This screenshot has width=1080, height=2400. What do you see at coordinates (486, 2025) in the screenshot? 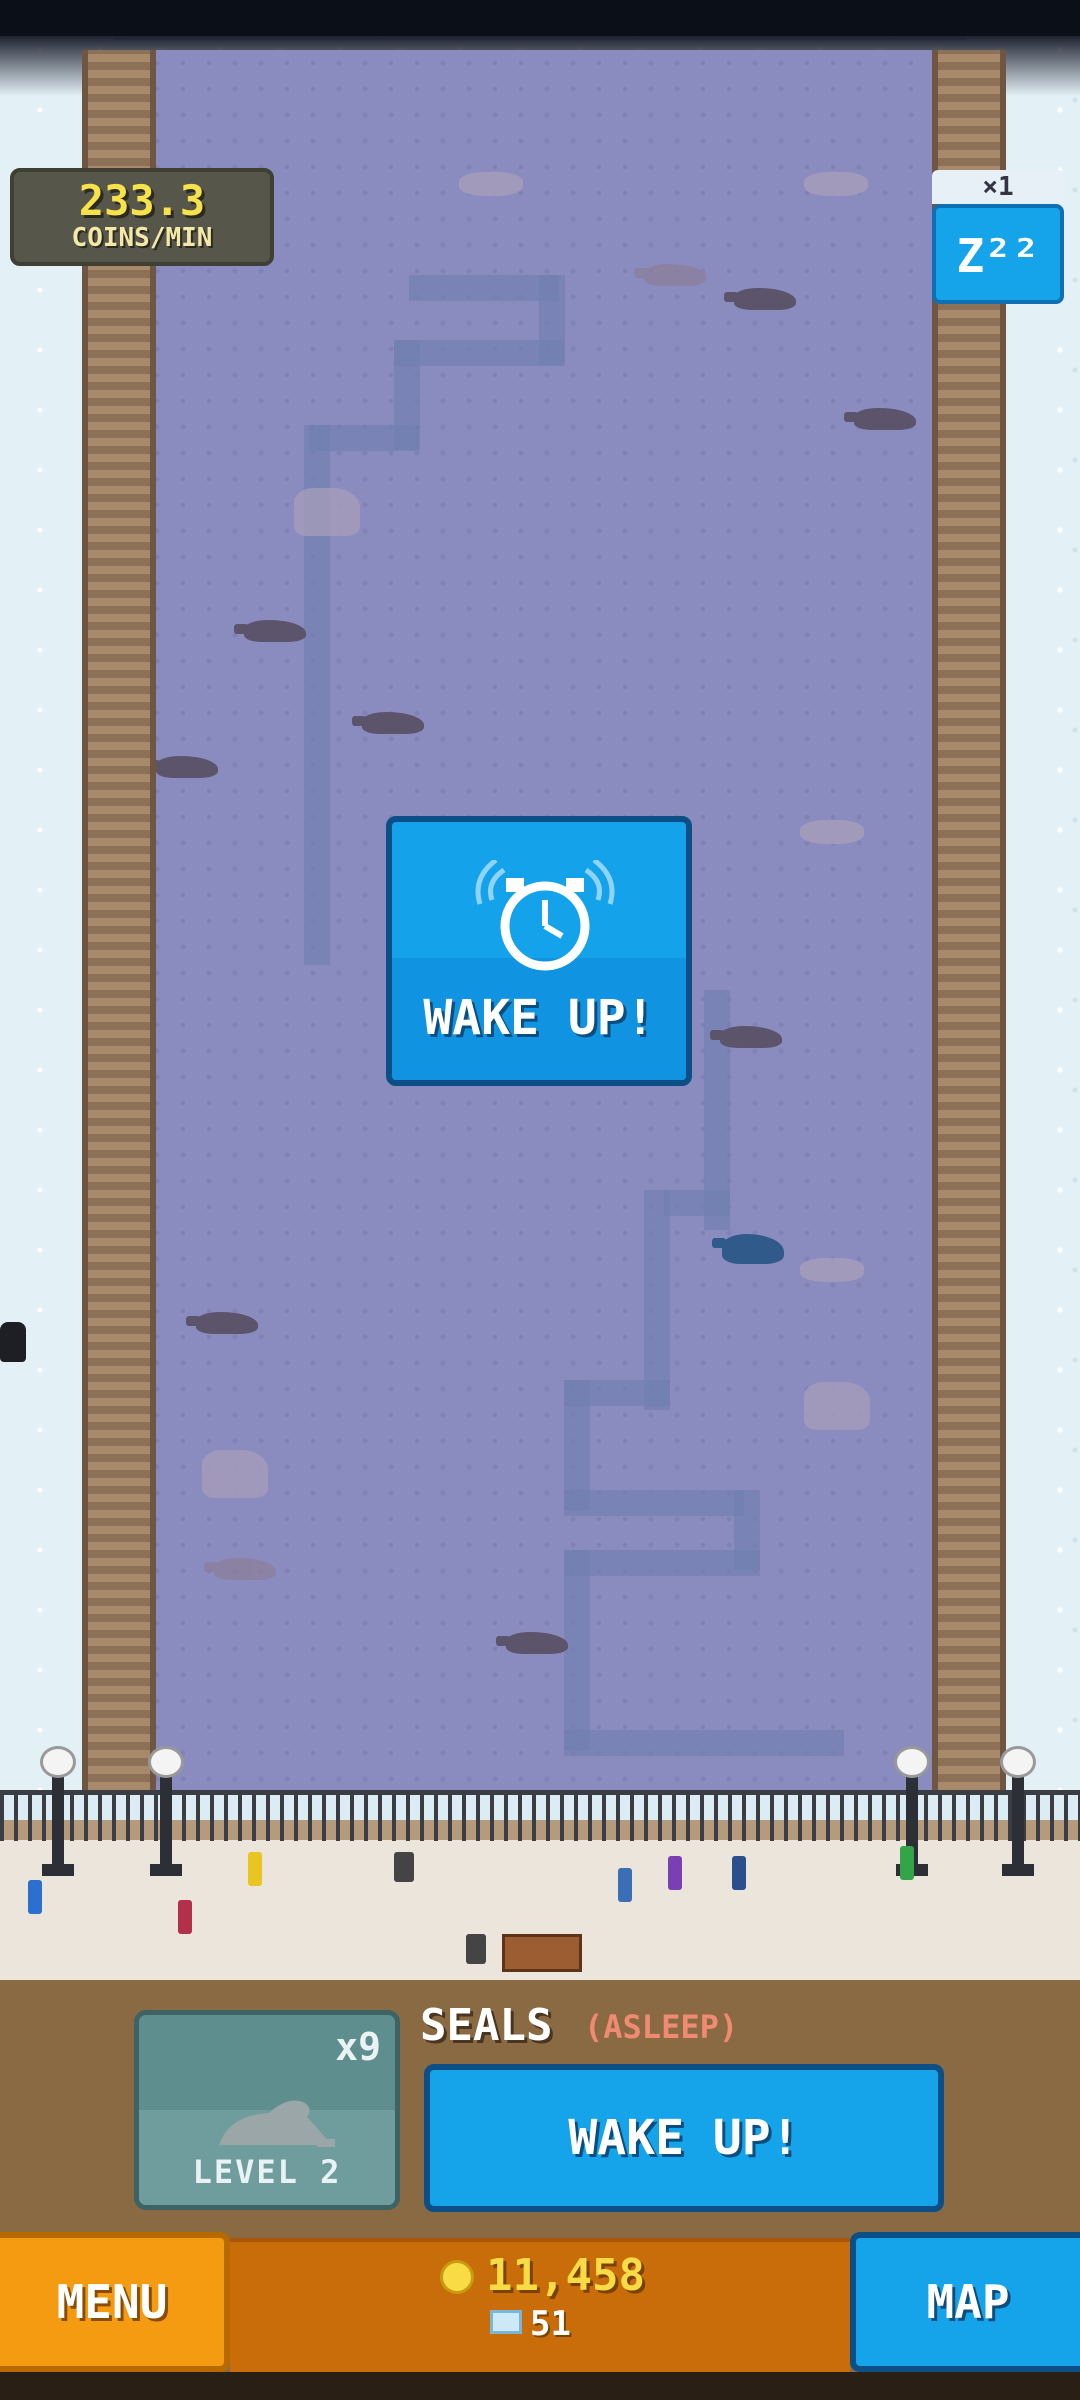
I see `exhibit-name: SEALS` at bounding box center [486, 2025].